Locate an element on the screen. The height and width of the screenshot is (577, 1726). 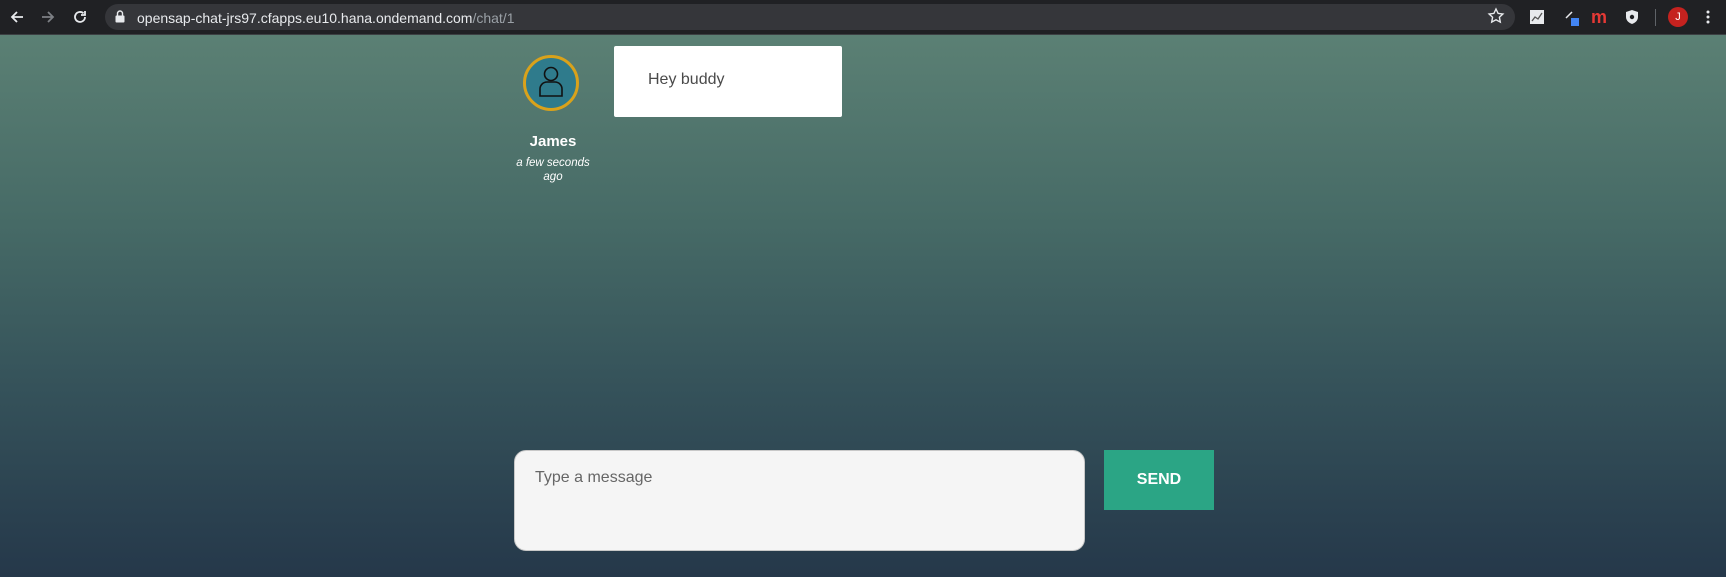
m-extension-icon: m is located at coordinates (1599, 17).